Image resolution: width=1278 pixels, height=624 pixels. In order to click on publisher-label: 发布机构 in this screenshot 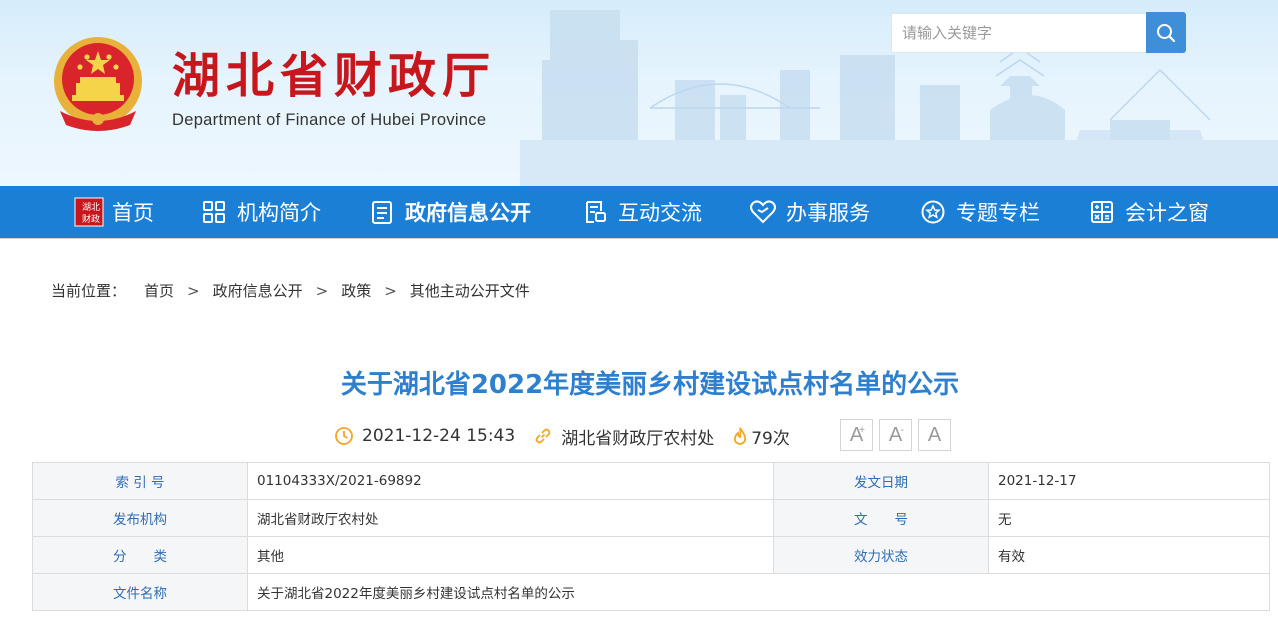, I will do `click(140, 518)`.